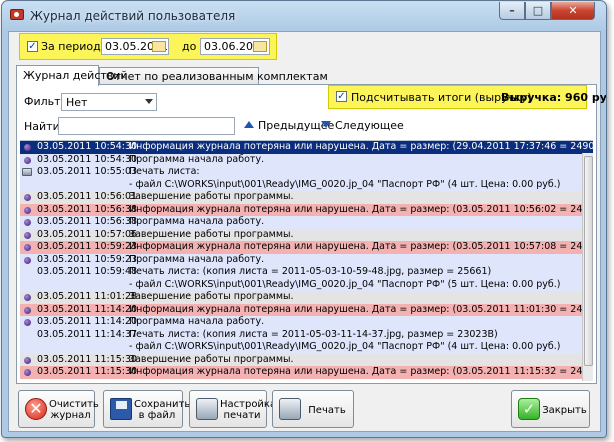 The image size is (614, 442). What do you see at coordinates (573, 11) in the screenshot?
I see `close-window-button: ✕` at bounding box center [573, 11].